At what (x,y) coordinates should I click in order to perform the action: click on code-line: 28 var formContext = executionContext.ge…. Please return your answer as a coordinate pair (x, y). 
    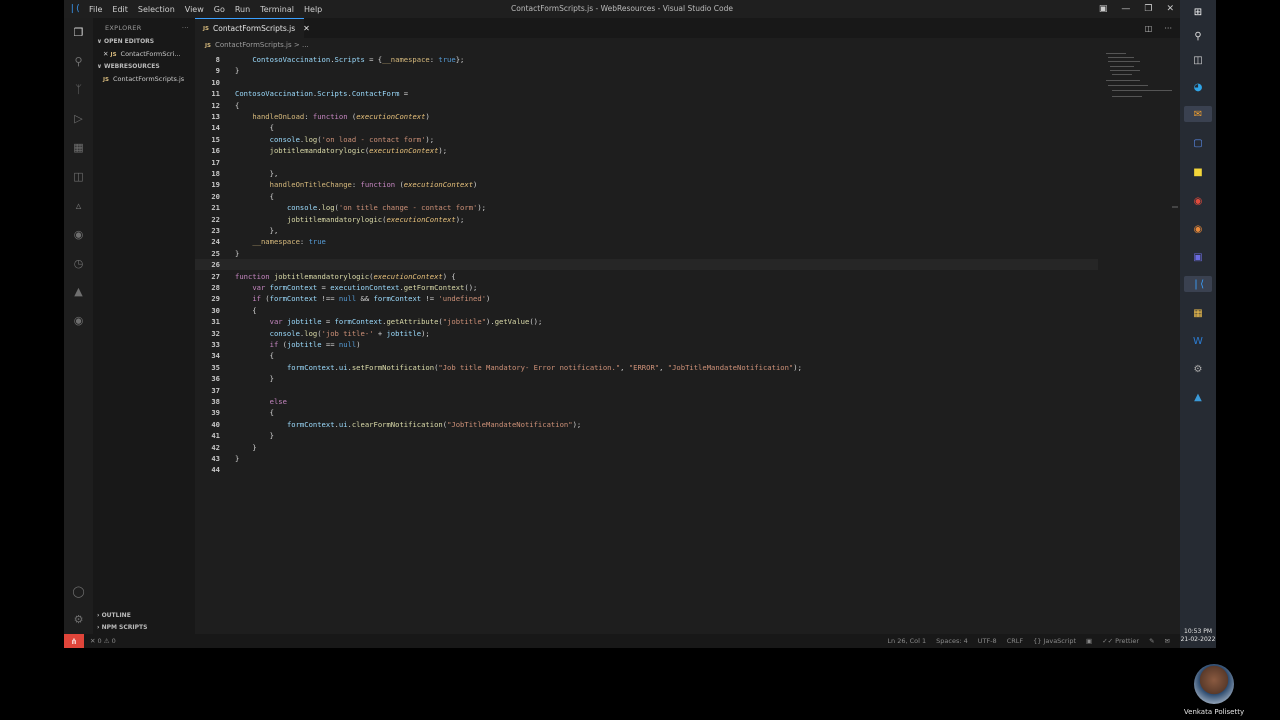
    Looking at the image, I should click on (687, 287).